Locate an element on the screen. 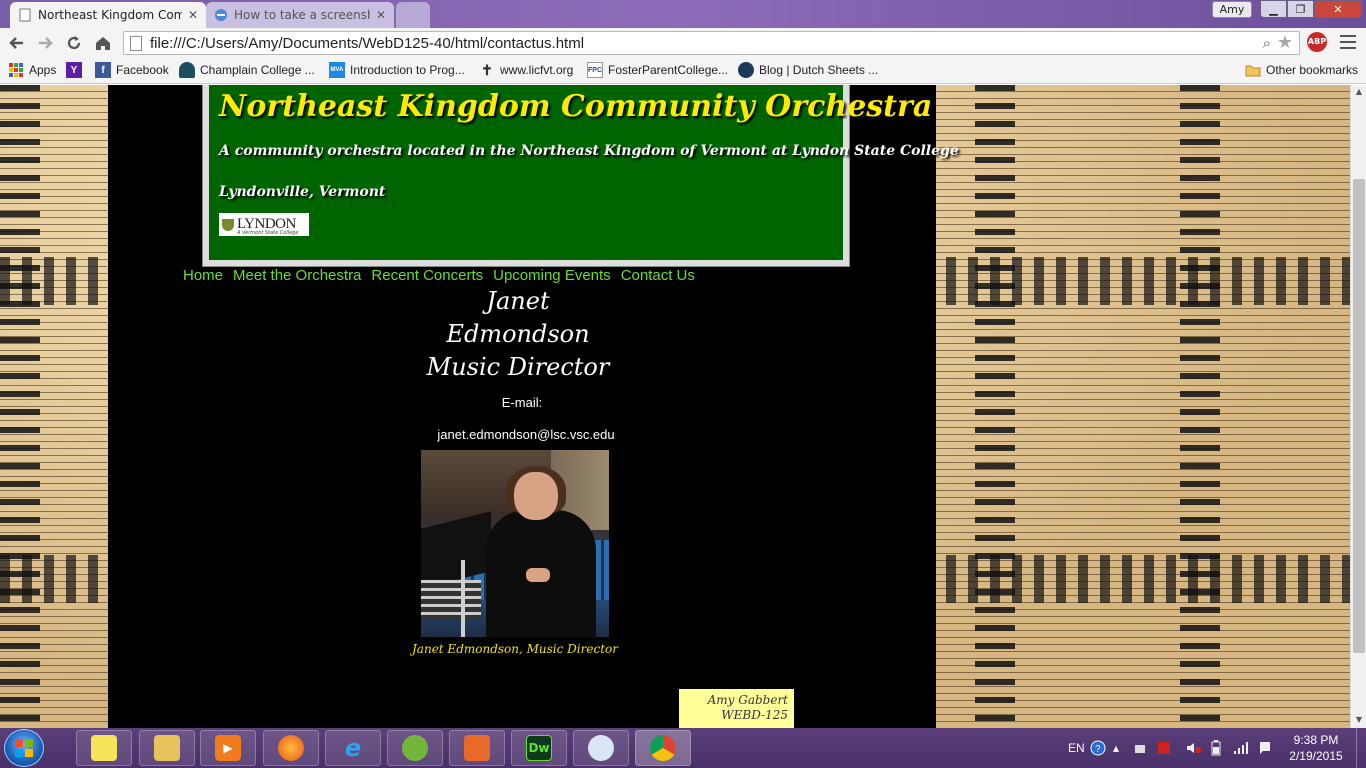  bookmark-label: Facebook is located at coordinates (142, 70).